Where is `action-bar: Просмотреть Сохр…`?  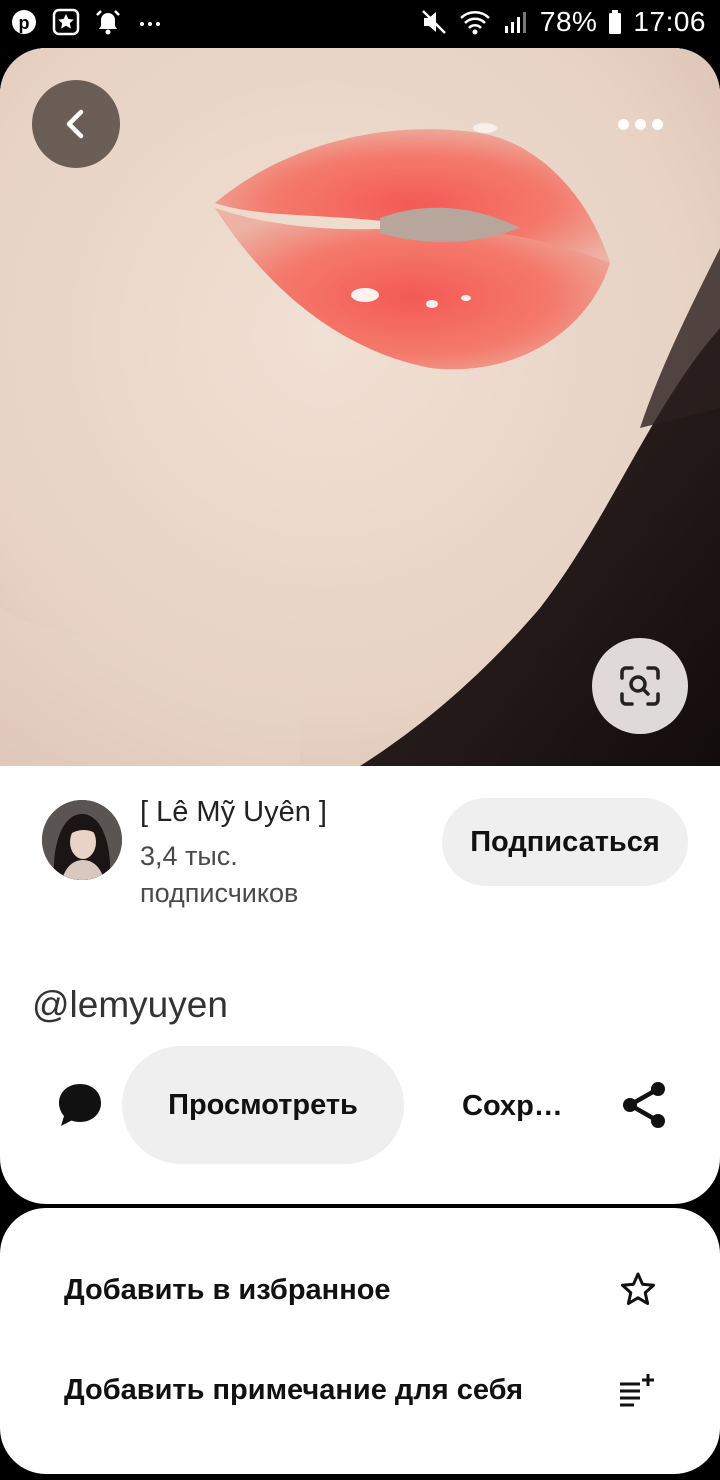 action-bar: Просмотреть Сохр… is located at coordinates (360, 1106).